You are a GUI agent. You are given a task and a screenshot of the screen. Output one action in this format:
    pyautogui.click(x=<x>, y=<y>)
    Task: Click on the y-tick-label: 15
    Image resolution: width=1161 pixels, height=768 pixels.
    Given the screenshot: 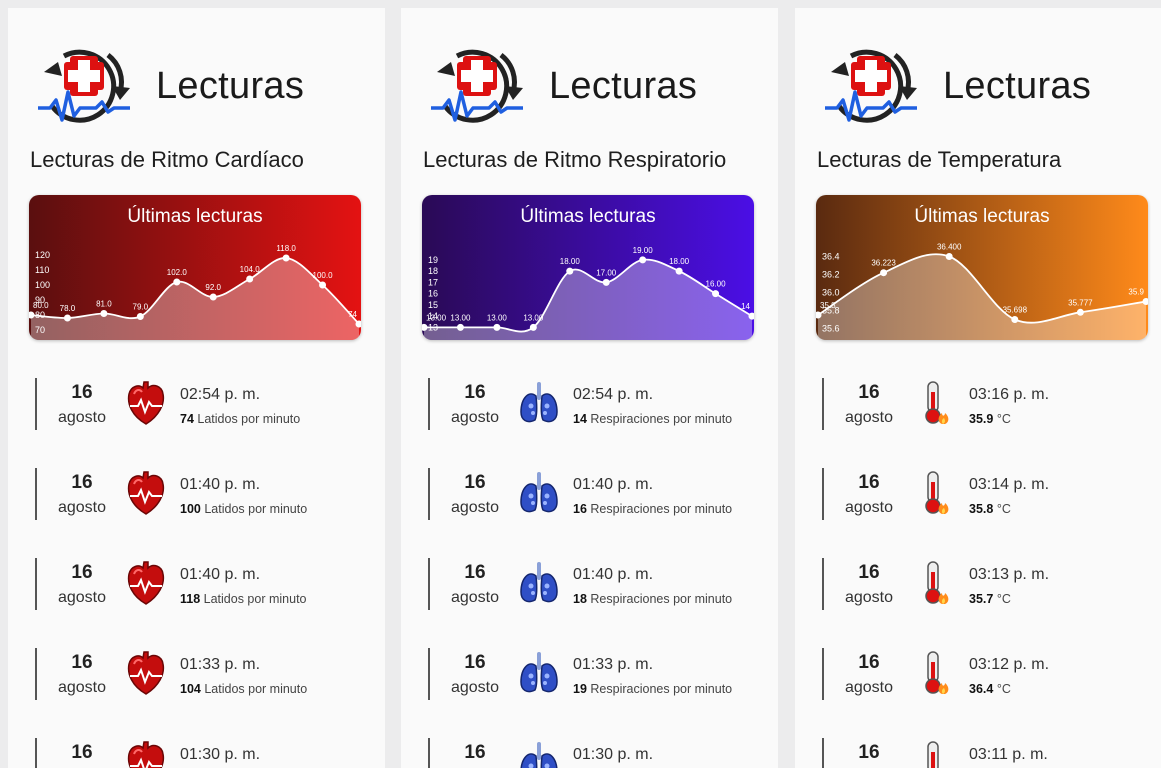 What is the action you would take?
    pyautogui.click(x=433, y=305)
    